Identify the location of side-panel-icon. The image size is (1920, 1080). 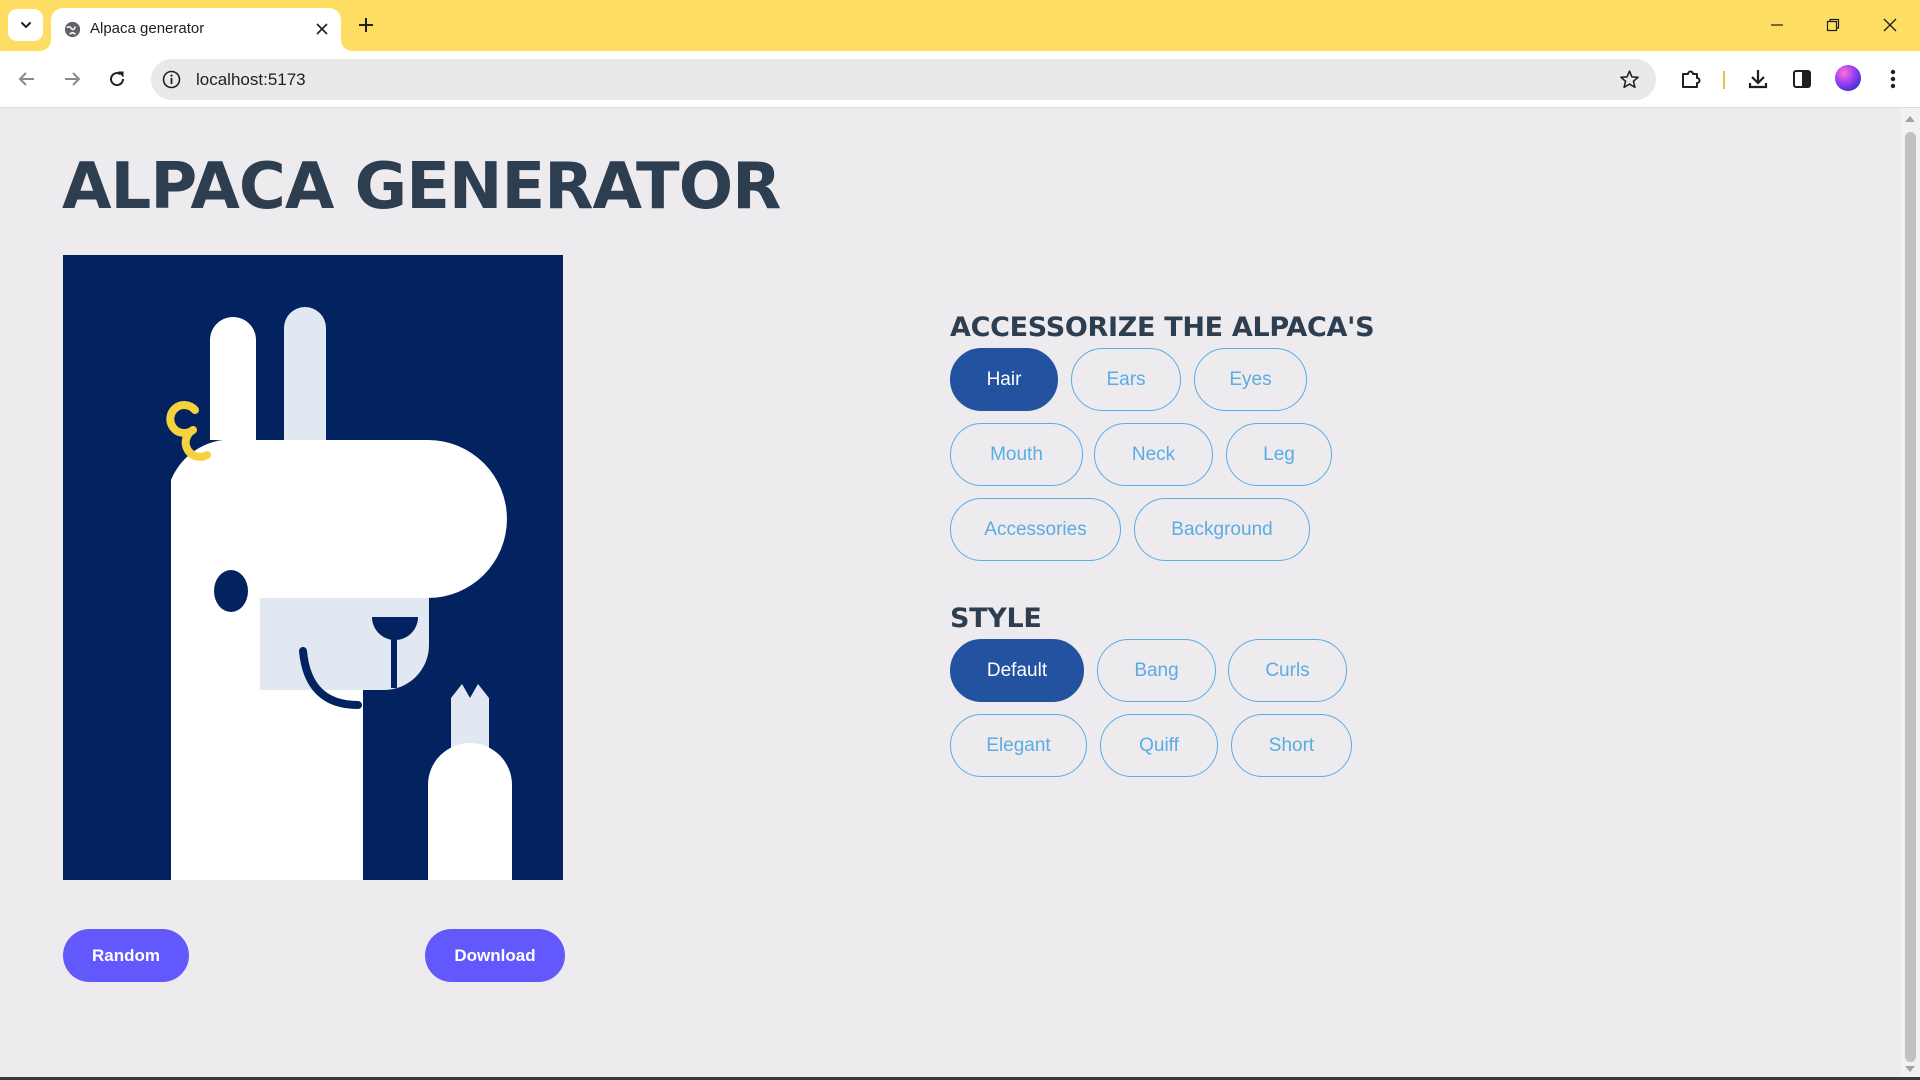
(1802, 79).